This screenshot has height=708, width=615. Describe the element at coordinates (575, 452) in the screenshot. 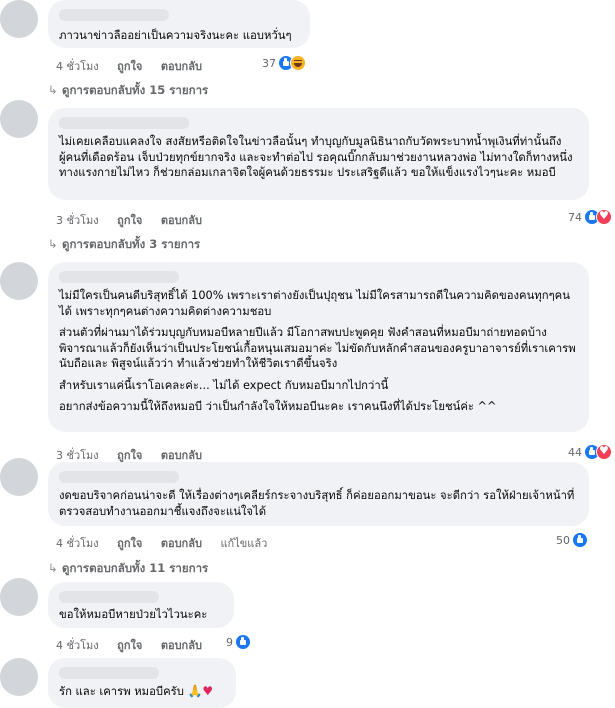

I see `reaction-count: 44` at that location.